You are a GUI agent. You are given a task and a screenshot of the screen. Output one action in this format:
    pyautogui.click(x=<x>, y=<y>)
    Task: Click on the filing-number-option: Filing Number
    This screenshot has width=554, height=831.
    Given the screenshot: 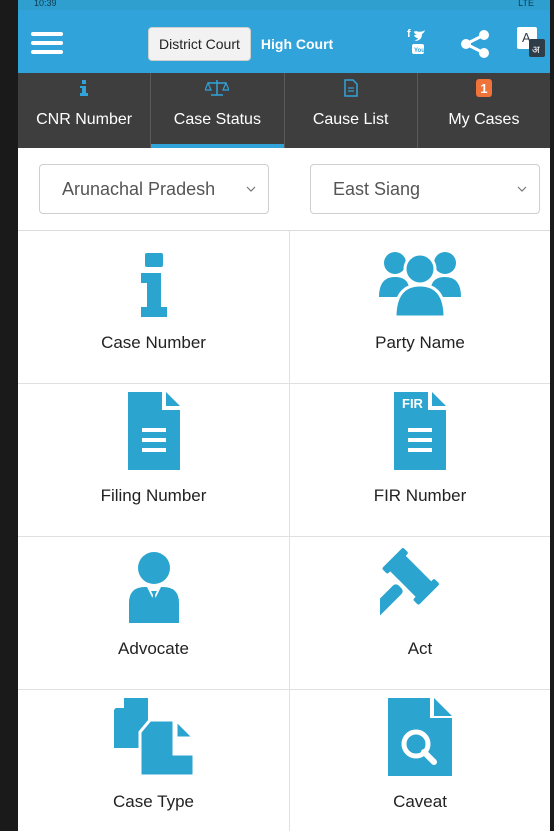 What is the action you would take?
    pyautogui.click(x=154, y=460)
    